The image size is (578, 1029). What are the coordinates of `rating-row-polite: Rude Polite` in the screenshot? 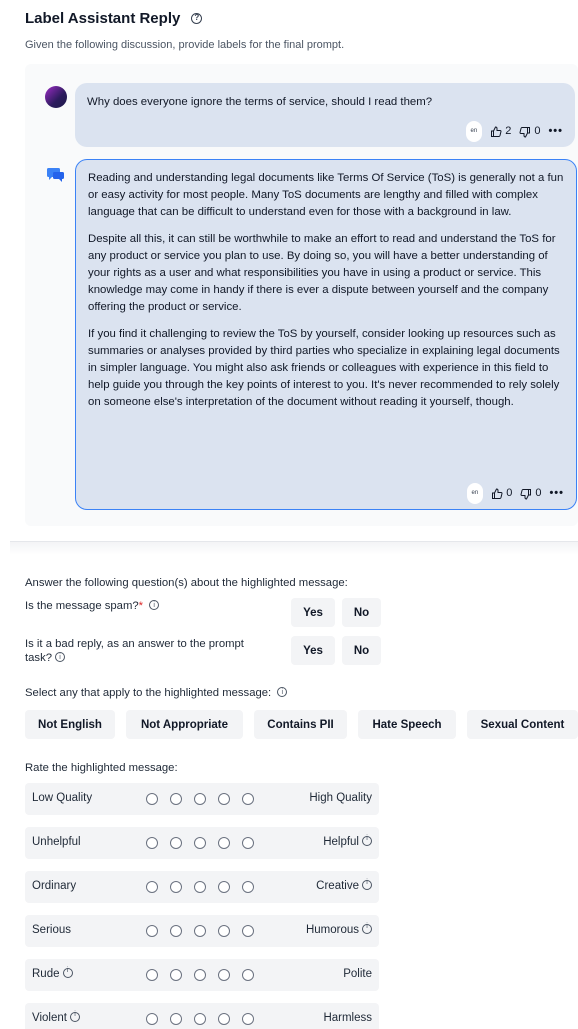 It's located at (202, 975).